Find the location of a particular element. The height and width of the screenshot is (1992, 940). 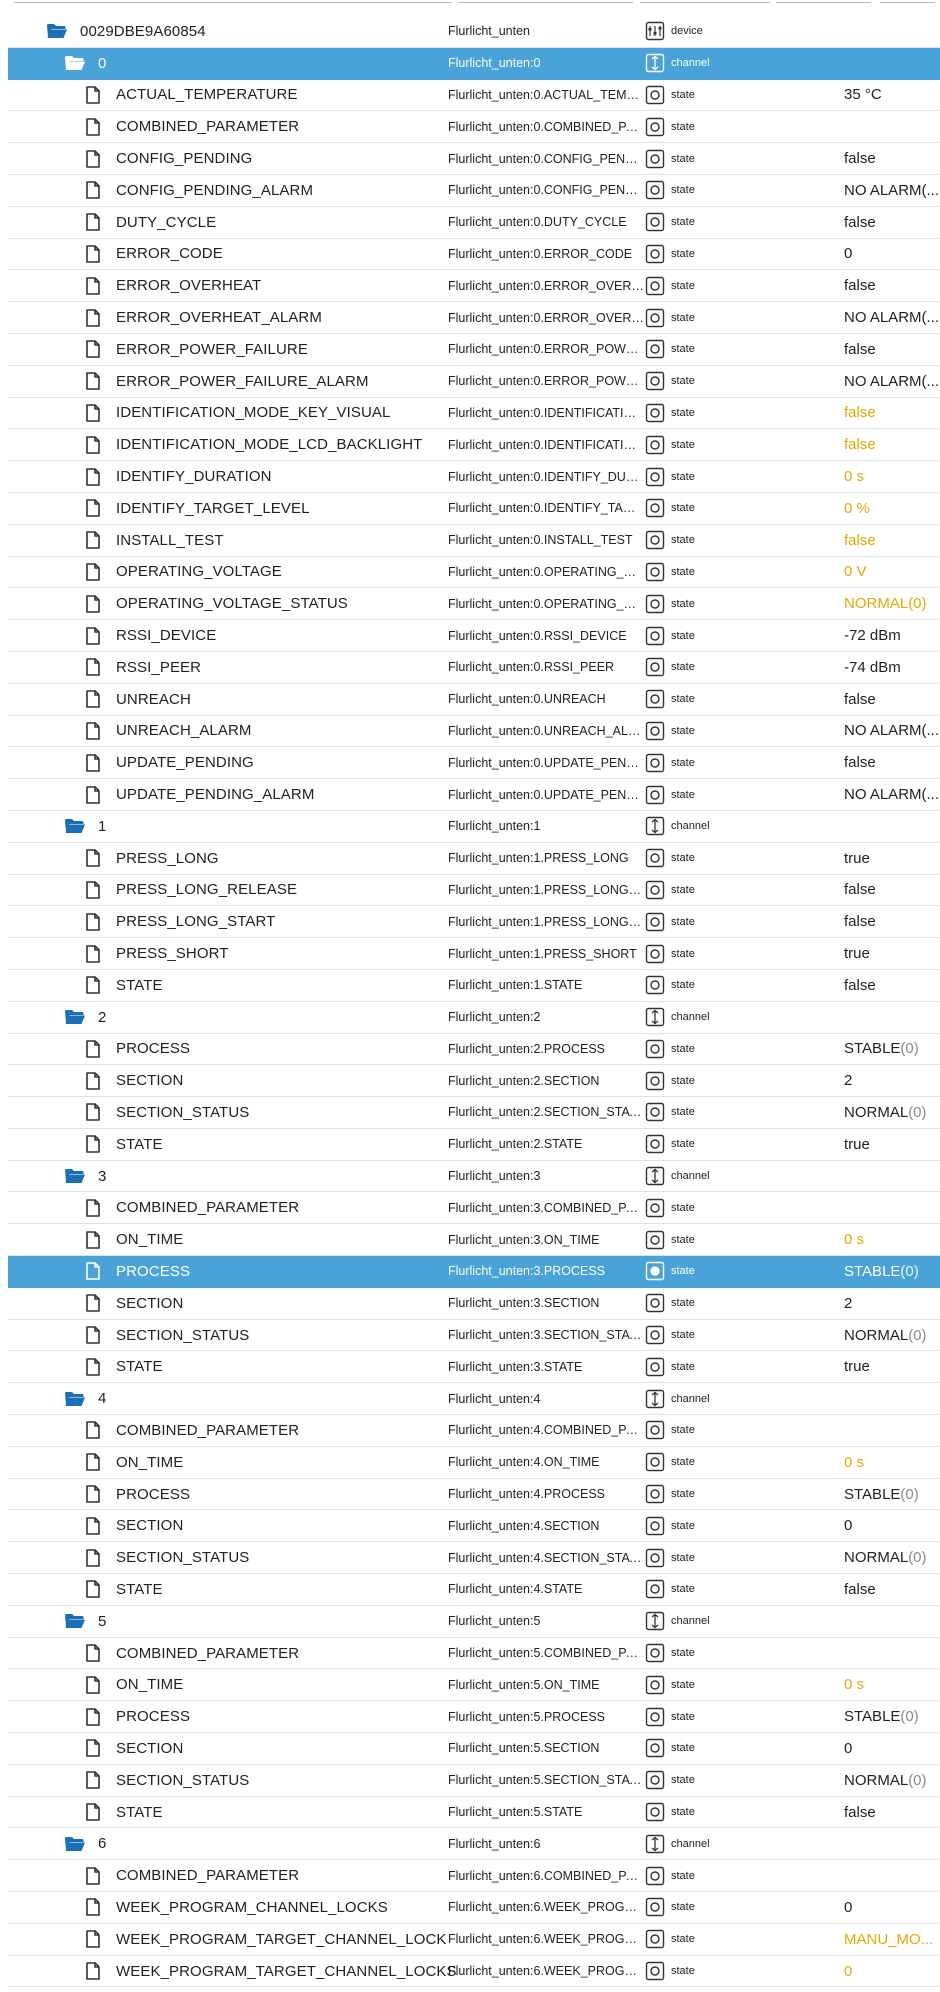

tree-folder-row: 4 Flurlicht_unten:4 channel is located at coordinates (474, 1399).